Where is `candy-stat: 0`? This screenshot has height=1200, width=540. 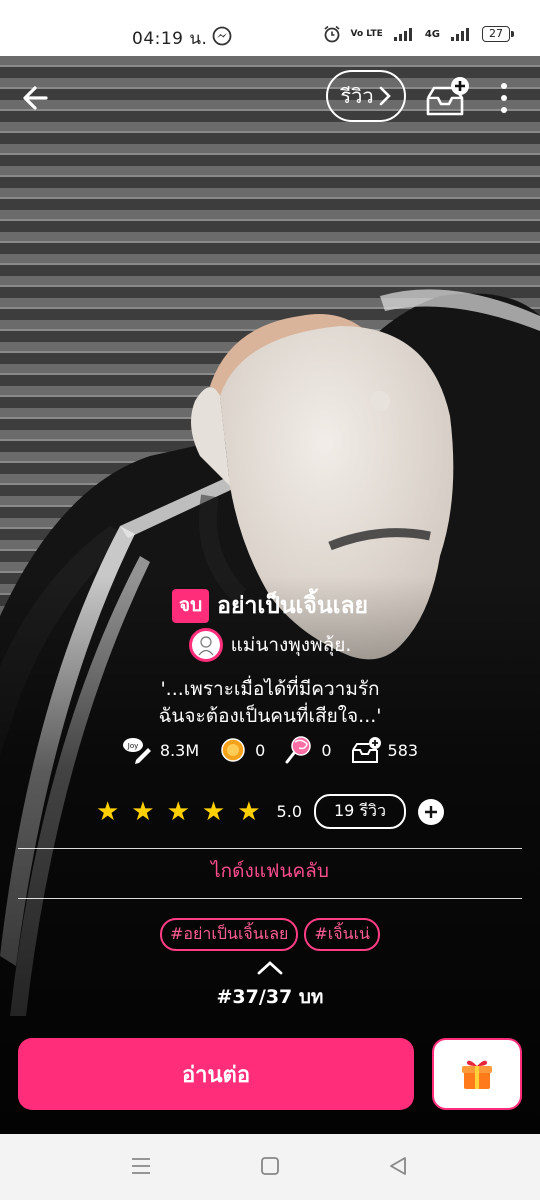
candy-stat: 0 is located at coordinates (307, 750).